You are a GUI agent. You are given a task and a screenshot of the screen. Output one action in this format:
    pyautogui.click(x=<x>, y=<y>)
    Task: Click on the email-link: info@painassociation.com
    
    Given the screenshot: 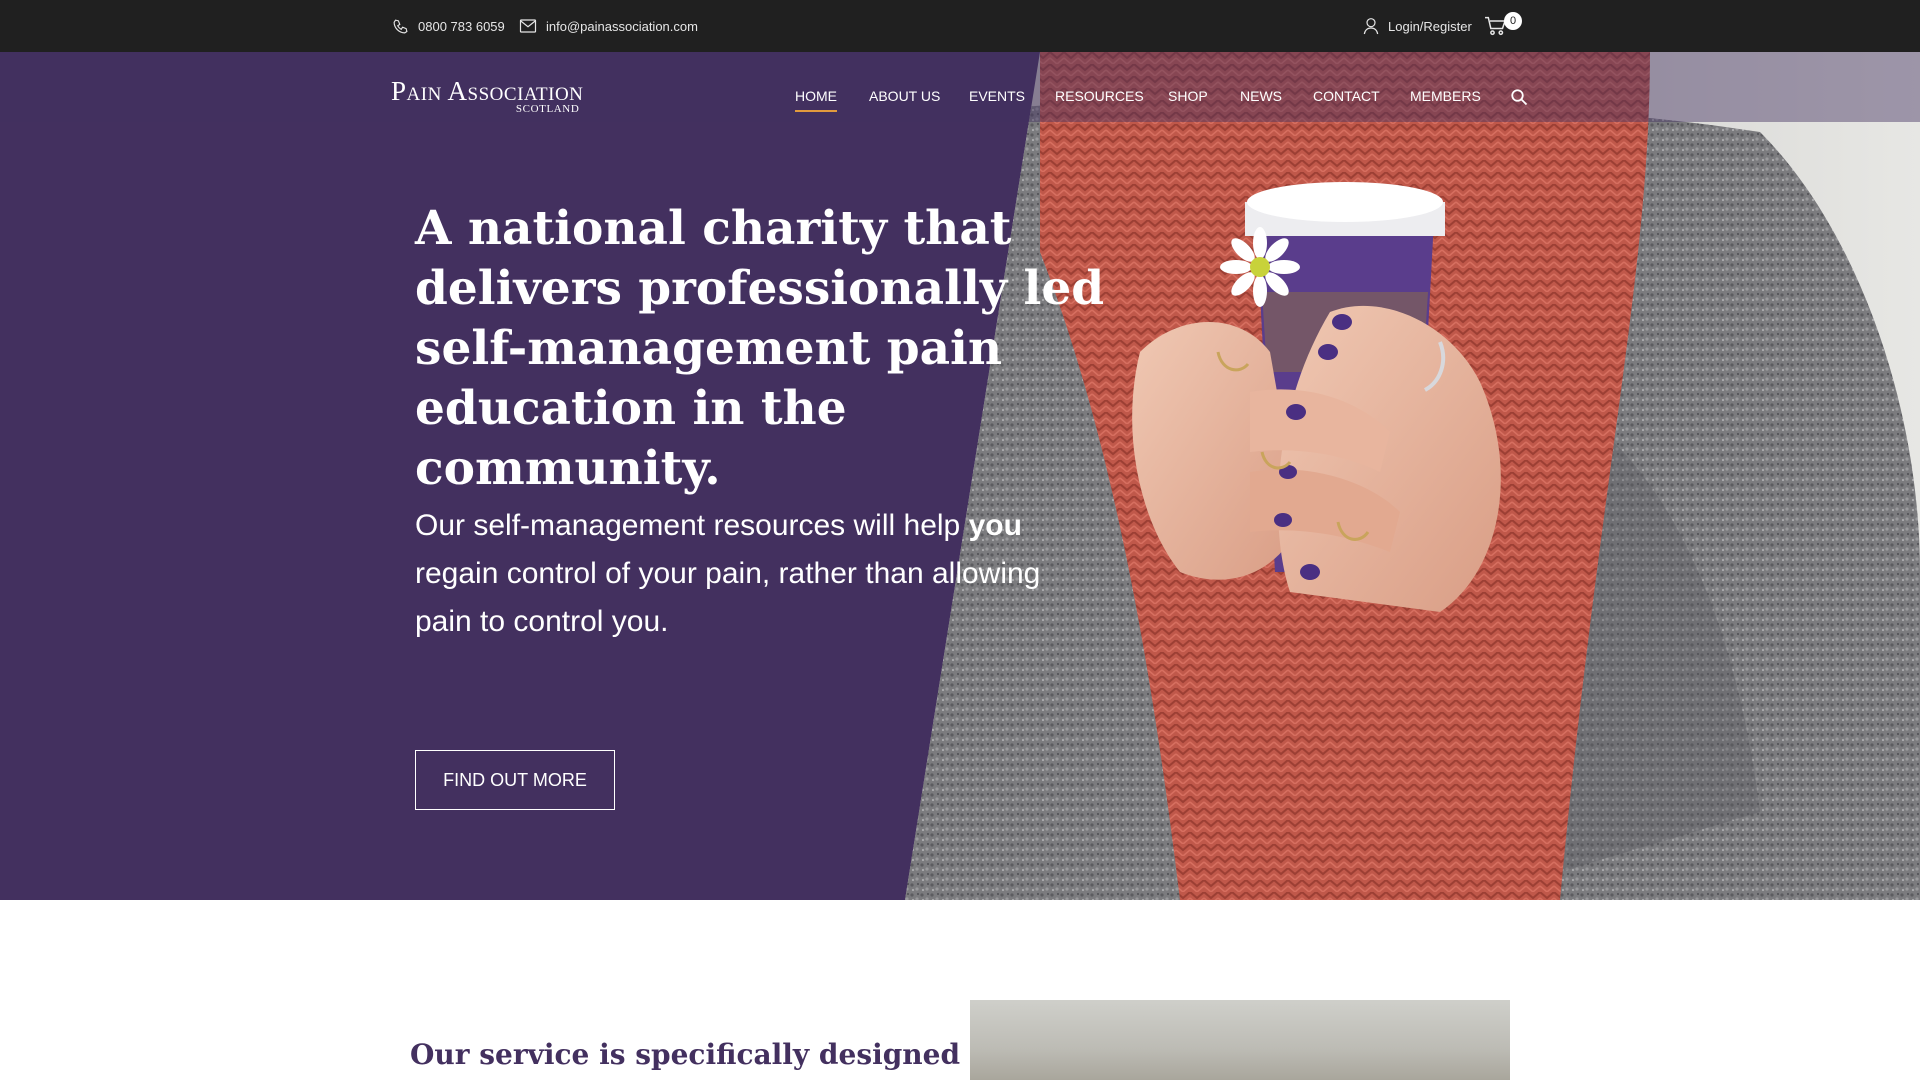 What is the action you would take?
    pyautogui.click(x=608, y=26)
    